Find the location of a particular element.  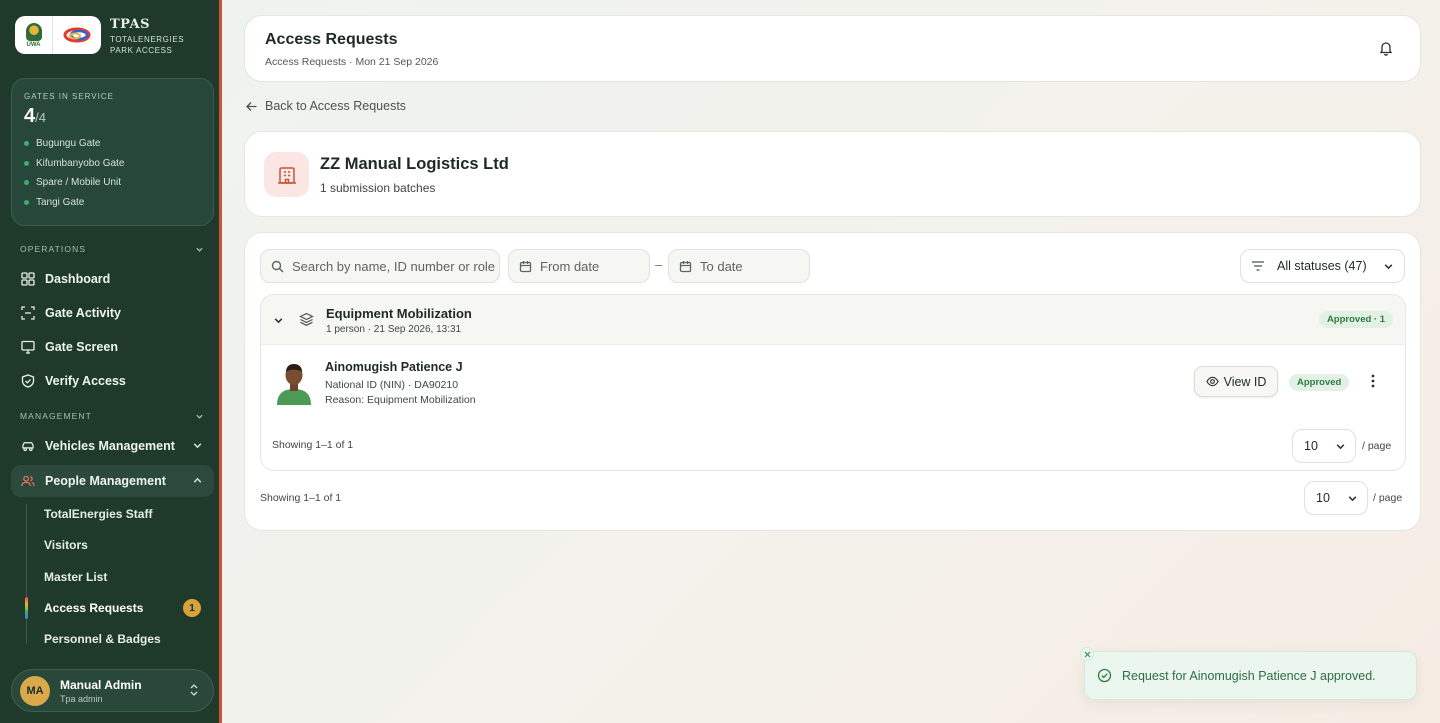

back-to-access-requests-link: Back to Access Requests is located at coordinates (325, 106).